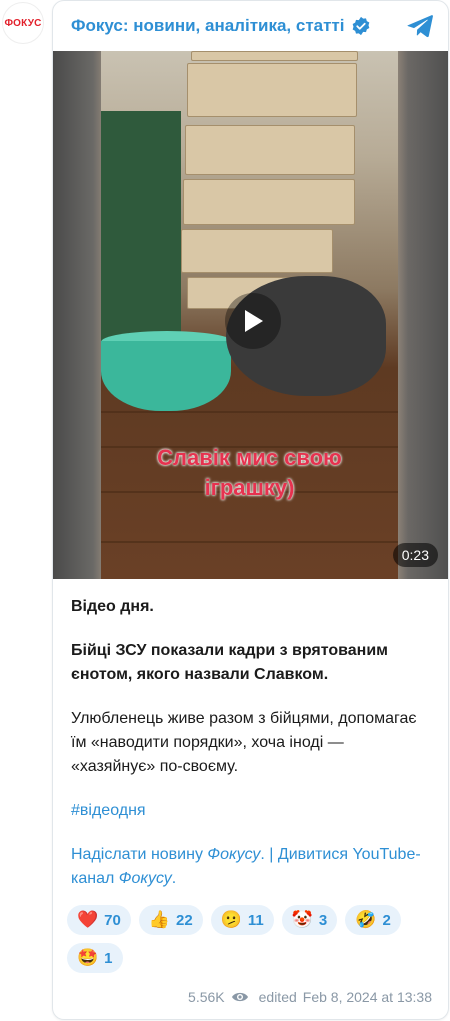  What do you see at coordinates (250, 811) in the screenshot?
I see `hashtag-link: #відеодня` at bounding box center [250, 811].